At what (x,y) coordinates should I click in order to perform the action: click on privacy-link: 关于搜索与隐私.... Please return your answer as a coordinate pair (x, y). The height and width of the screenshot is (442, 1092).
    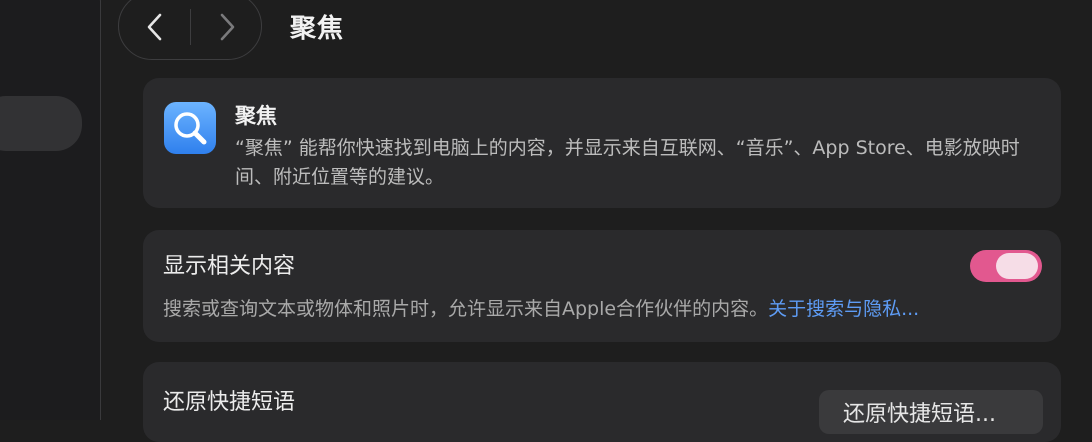
    Looking at the image, I should click on (843, 309).